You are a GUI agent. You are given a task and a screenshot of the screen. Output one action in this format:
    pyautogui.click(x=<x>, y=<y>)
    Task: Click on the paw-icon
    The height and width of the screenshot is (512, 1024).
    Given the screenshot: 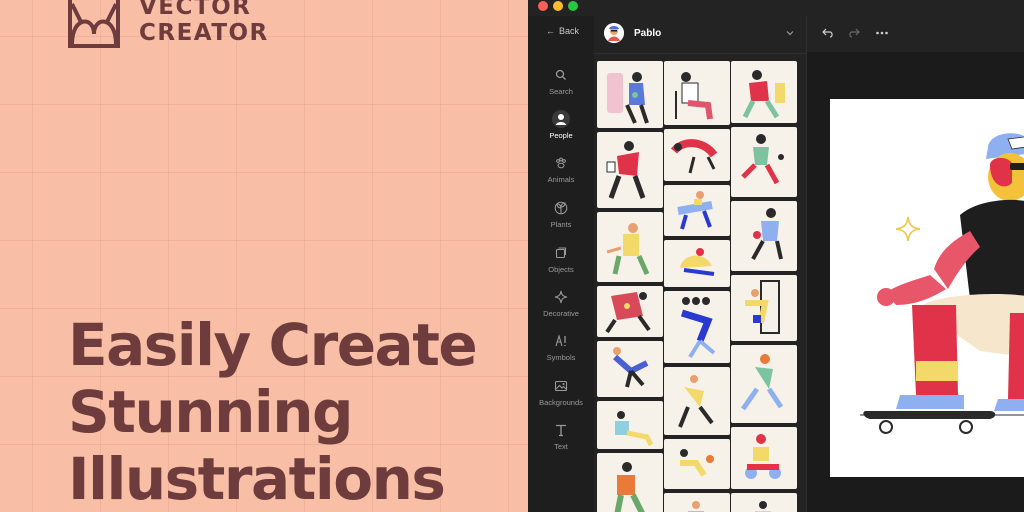 What is the action you would take?
    pyautogui.click(x=561, y=163)
    